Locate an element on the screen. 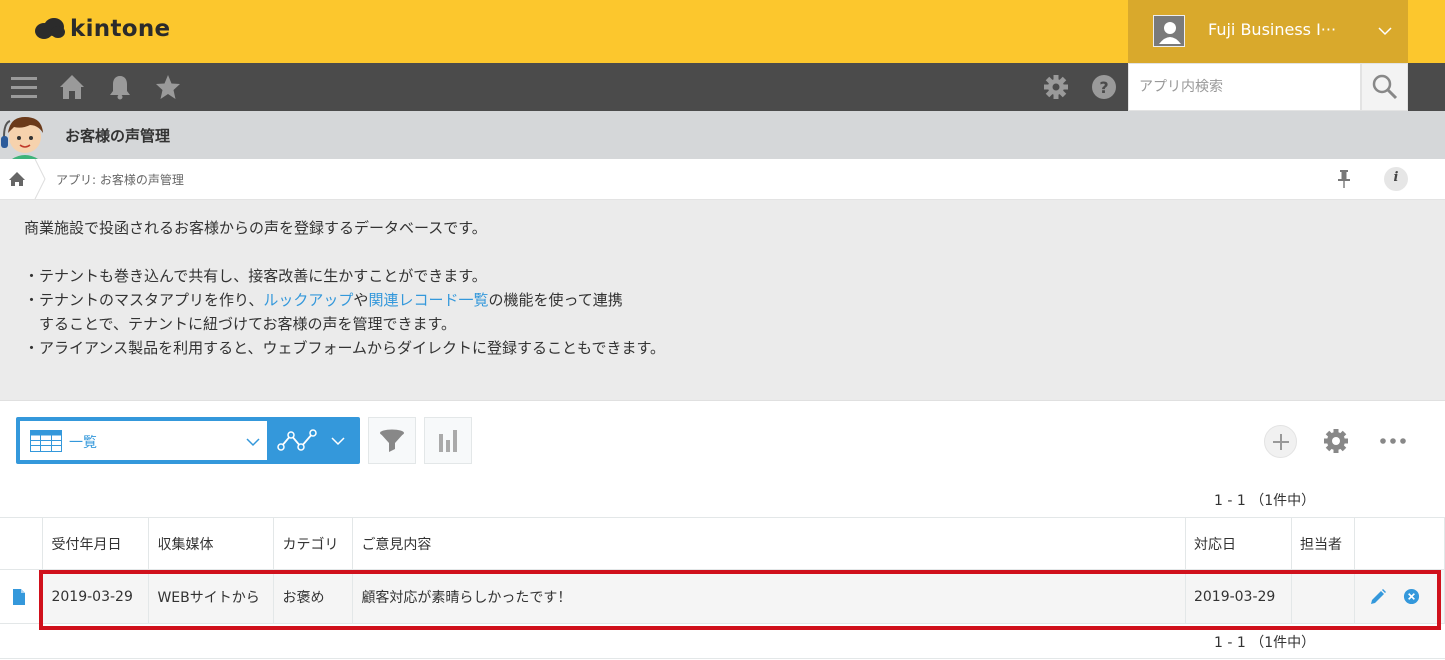 The image size is (1445, 660). filter-icon is located at coordinates (392, 440).